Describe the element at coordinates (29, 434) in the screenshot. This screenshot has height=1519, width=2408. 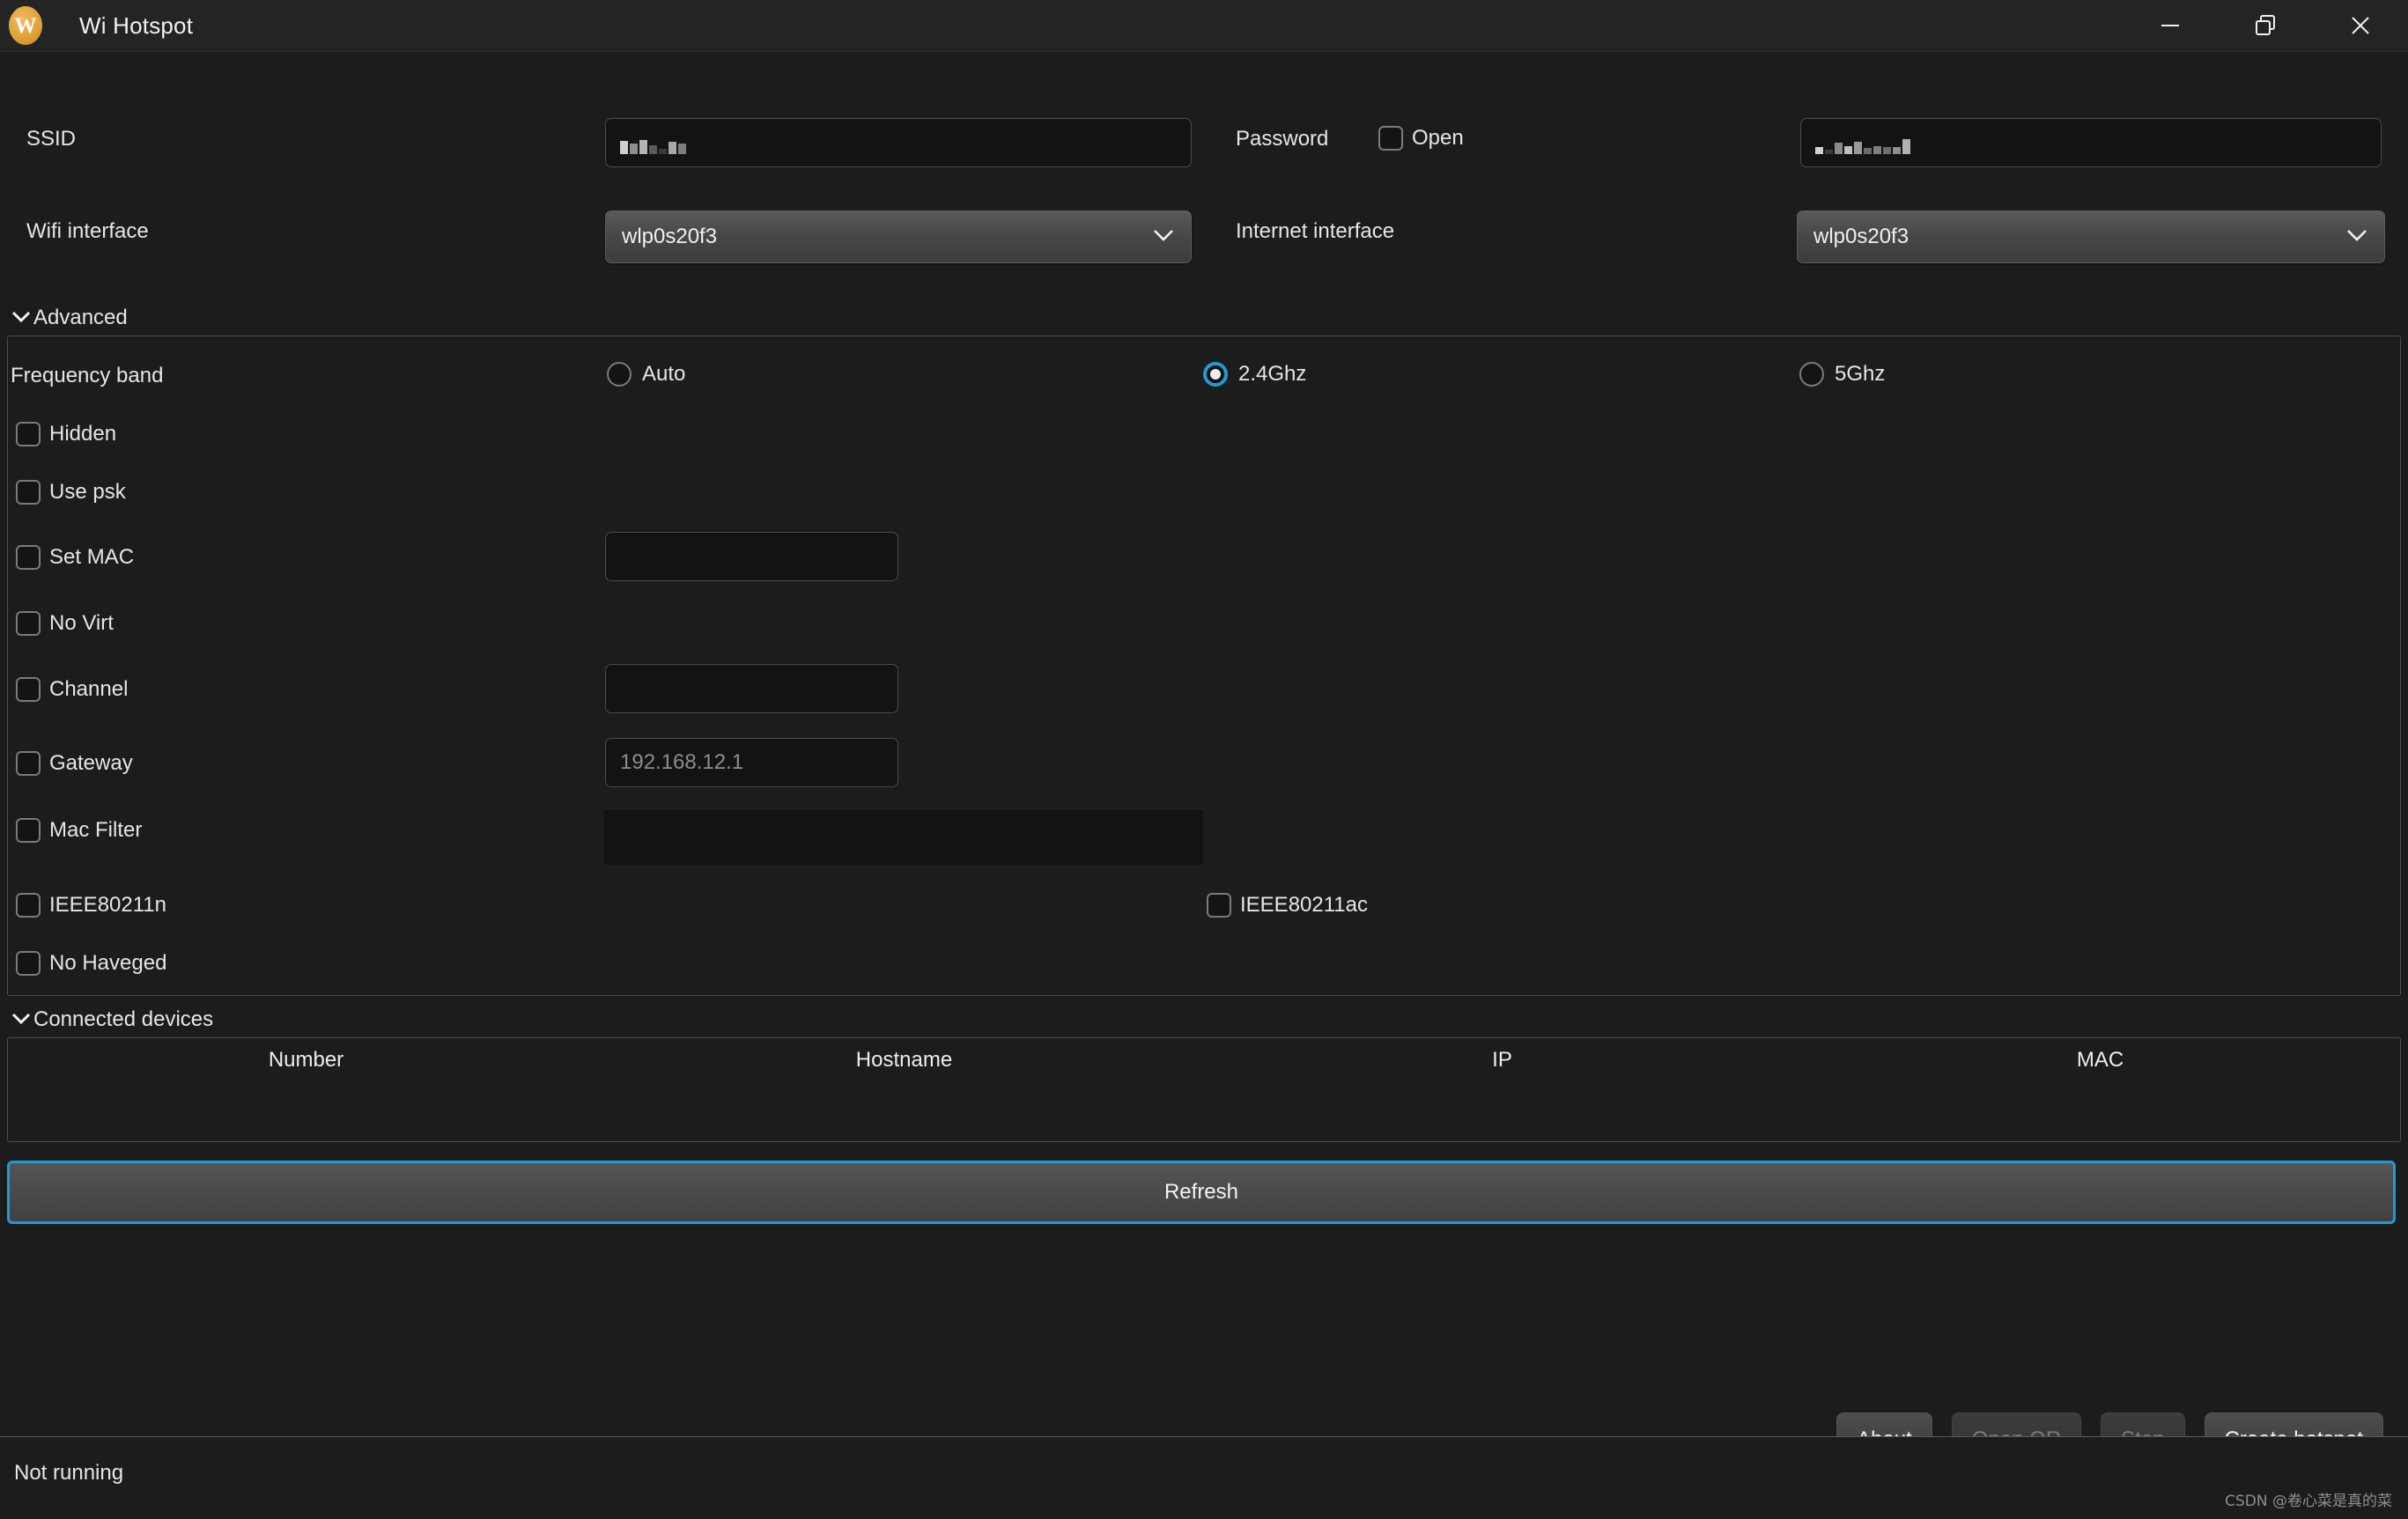
I see `hidden-checkbox` at that location.